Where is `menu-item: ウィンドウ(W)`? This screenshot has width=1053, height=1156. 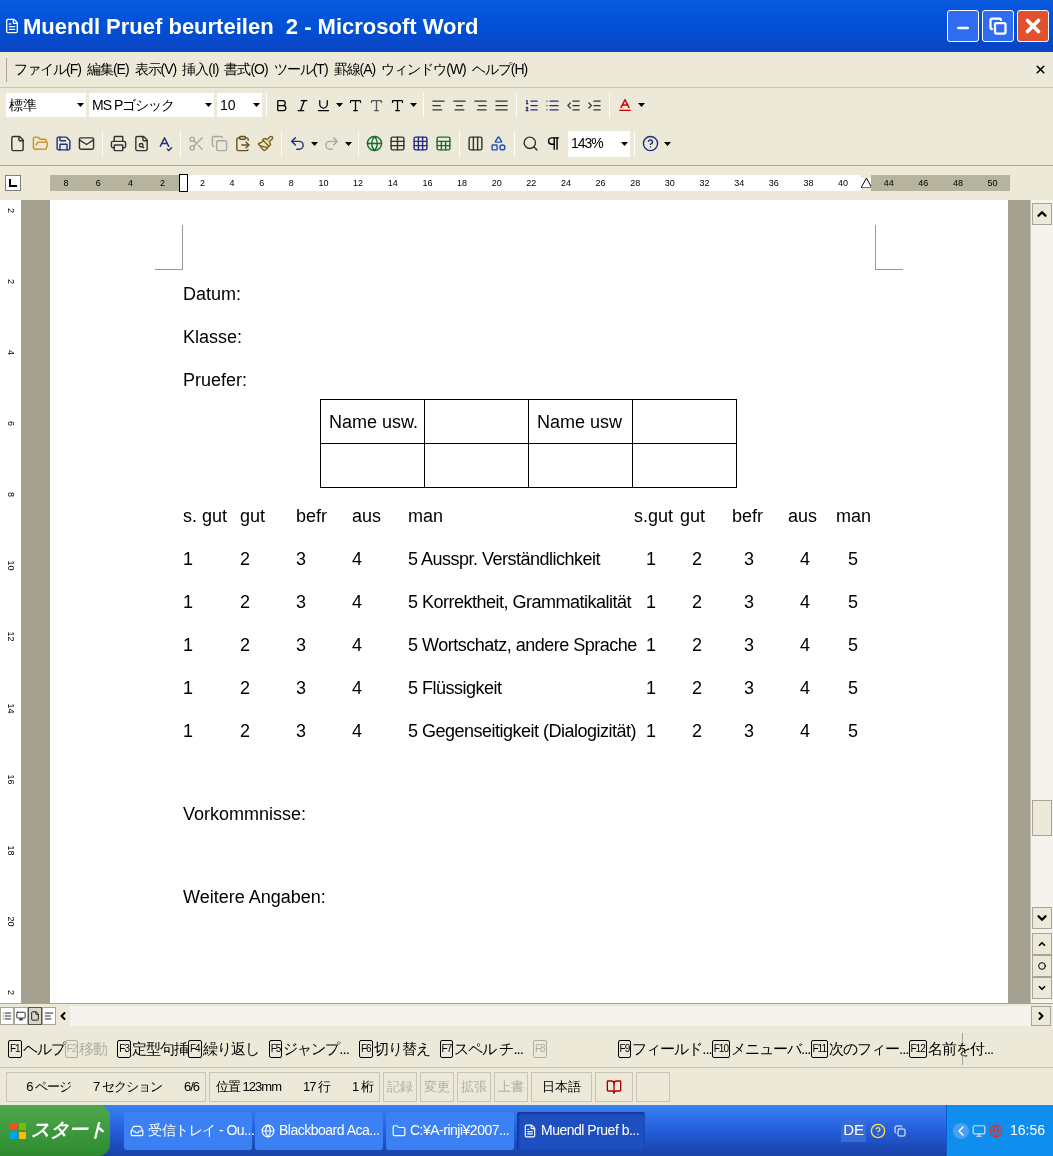 menu-item: ウィンドウ(W) is located at coordinates (423, 69).